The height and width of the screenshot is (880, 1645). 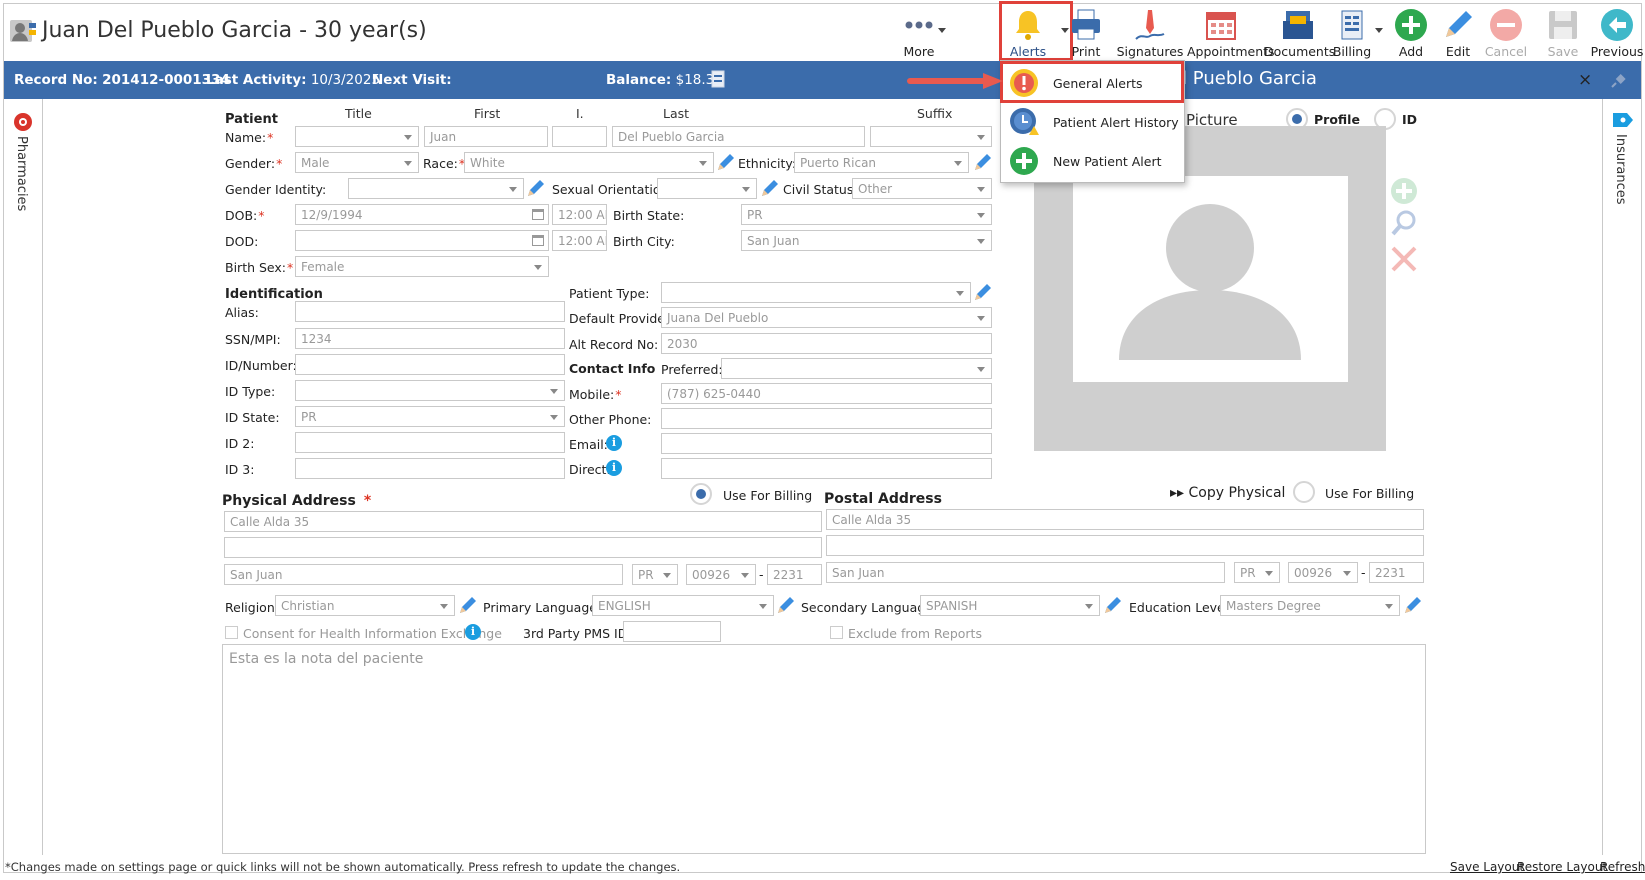 What do you see at coordinates (1025, 572) in the screenshot?
I see `postal-city-input: San Juan` at bounding box center [1025, 572].